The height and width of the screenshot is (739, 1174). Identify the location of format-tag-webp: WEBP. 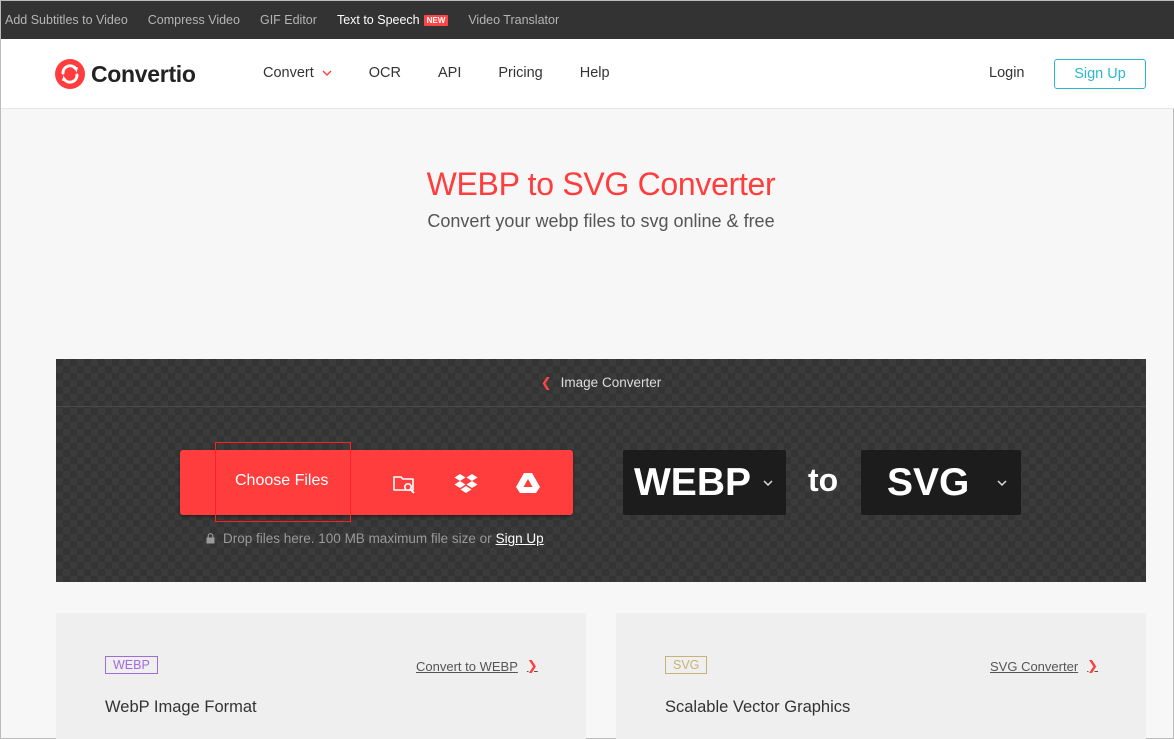
(131, 665).